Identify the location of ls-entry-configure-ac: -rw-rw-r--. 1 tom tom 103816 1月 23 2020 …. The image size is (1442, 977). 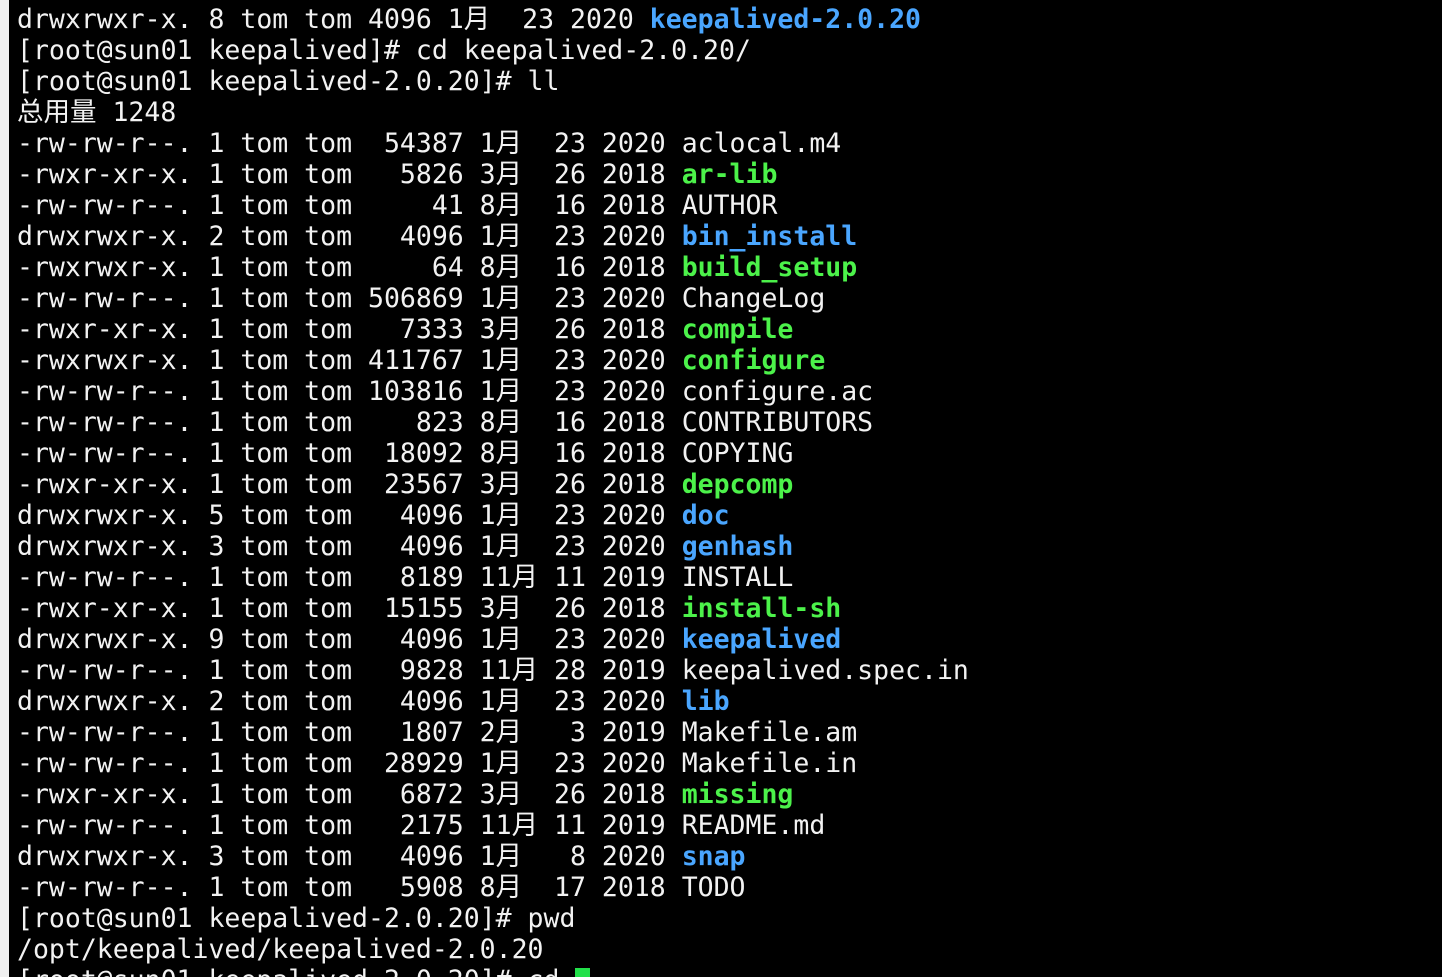
(493, 391).